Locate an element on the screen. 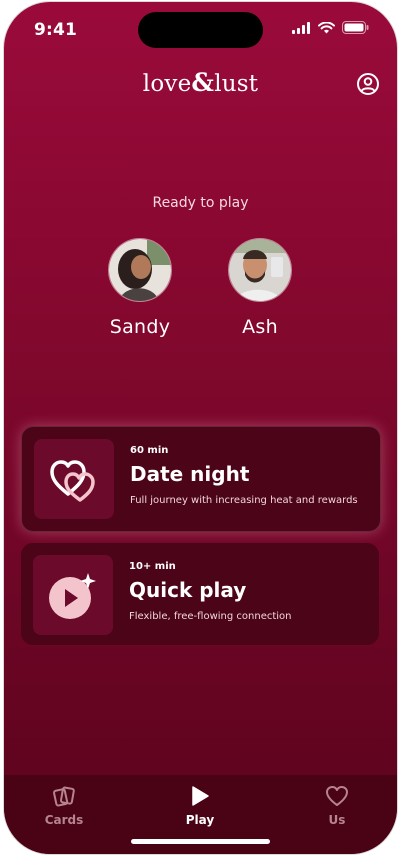 The height and width of the screenshot is (860, 401). app-logo: love&lust is located at coordinates (200, 82).